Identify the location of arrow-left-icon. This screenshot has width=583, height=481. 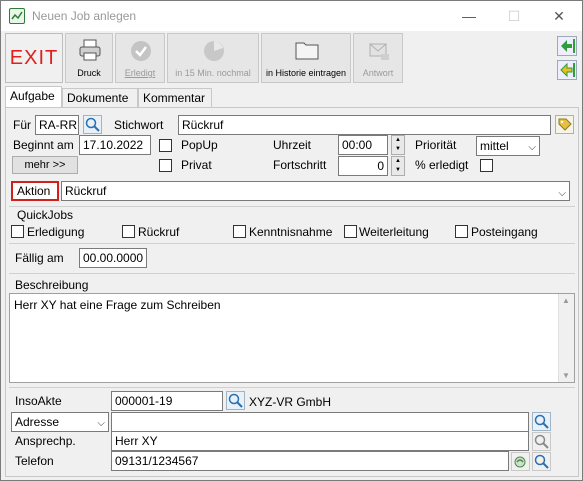
(568, 46).